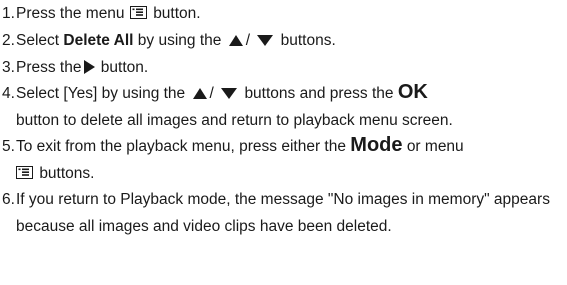  Describe the element at coordinates (412, 92) in the screenshot. I see `ok-button-label: OK` at that location.